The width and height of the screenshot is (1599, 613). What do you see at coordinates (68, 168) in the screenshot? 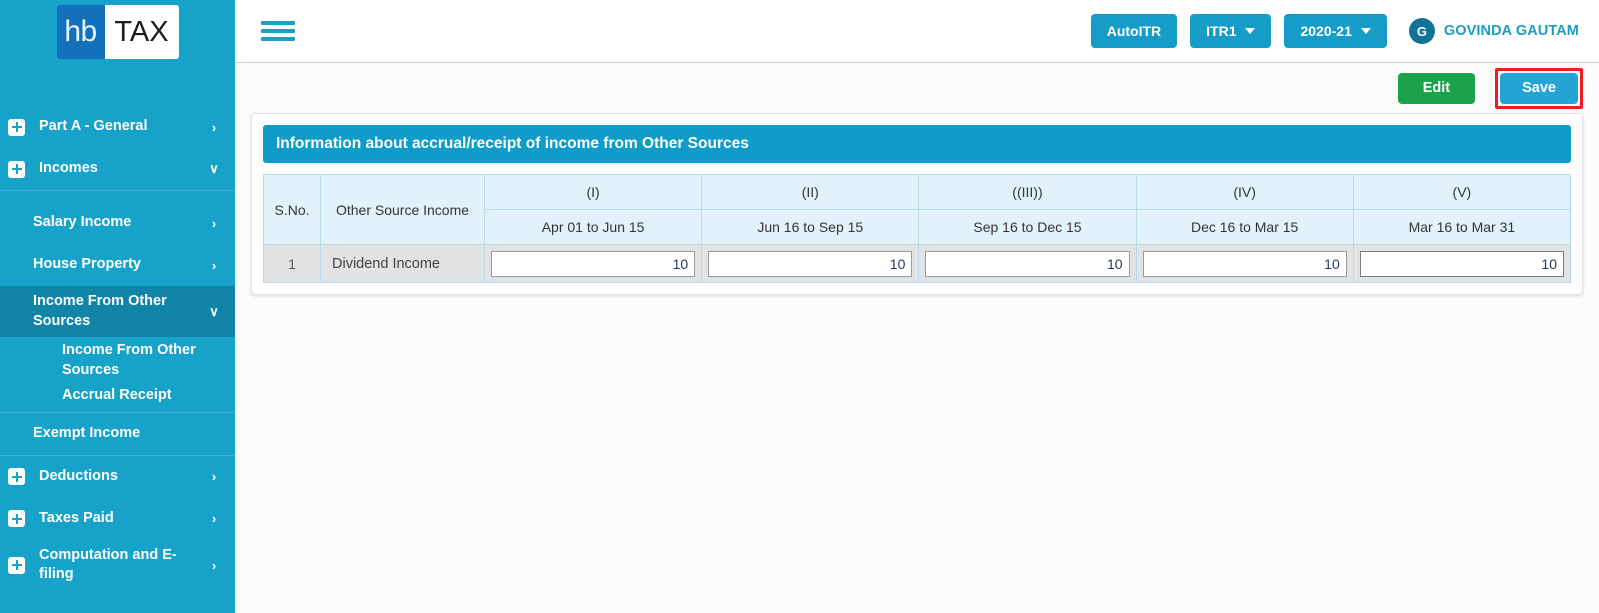
I see `sidebar-item-label: Incomes` at bounding box center [68, 168].